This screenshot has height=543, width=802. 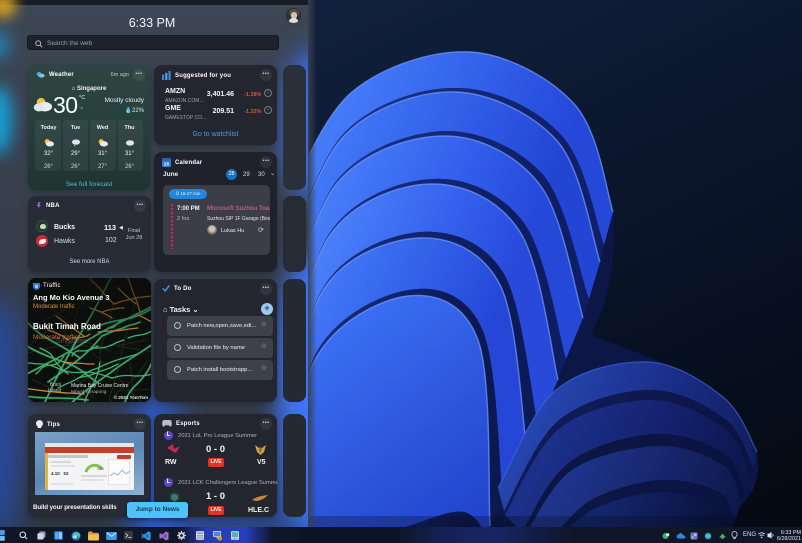 I want to click on svg-text: 8, so click(x=36, y=287).